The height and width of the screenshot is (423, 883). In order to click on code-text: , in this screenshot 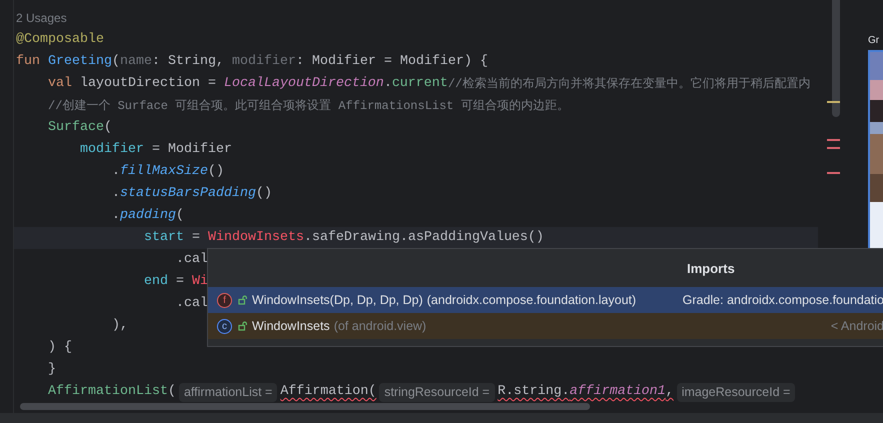, I will do `click(670, 392)`.